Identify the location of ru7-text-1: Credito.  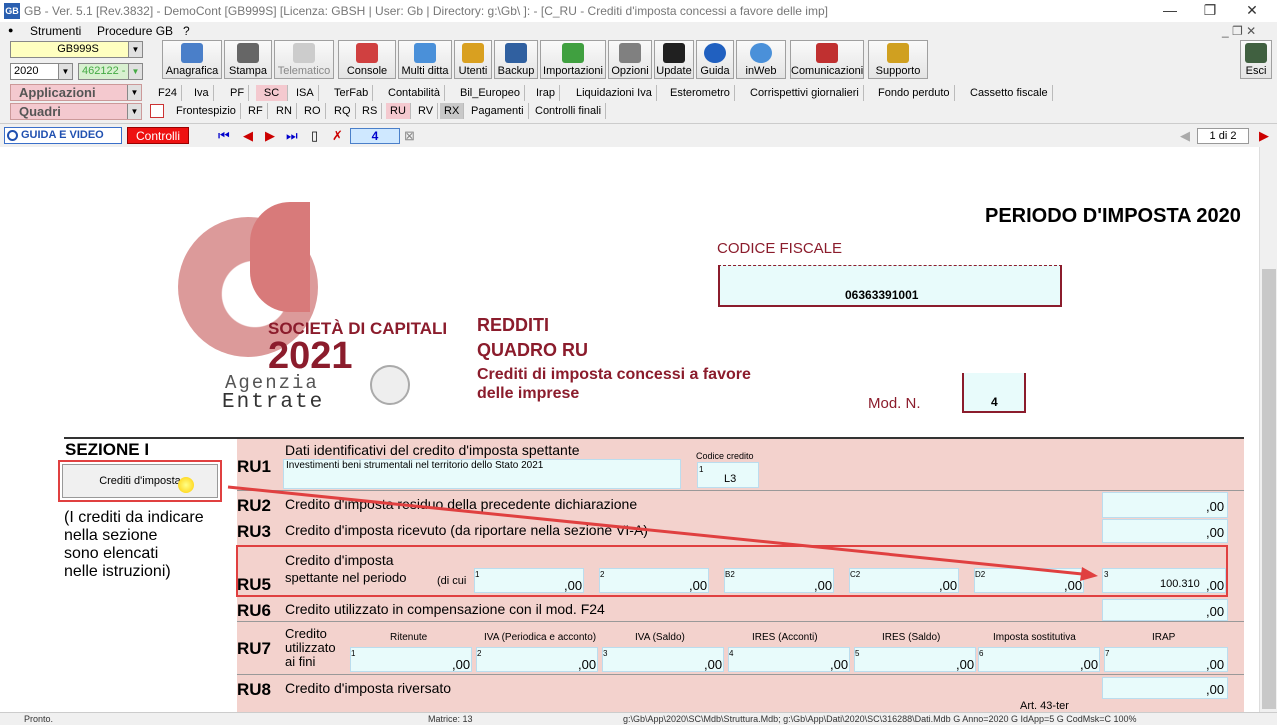
(306, 633).